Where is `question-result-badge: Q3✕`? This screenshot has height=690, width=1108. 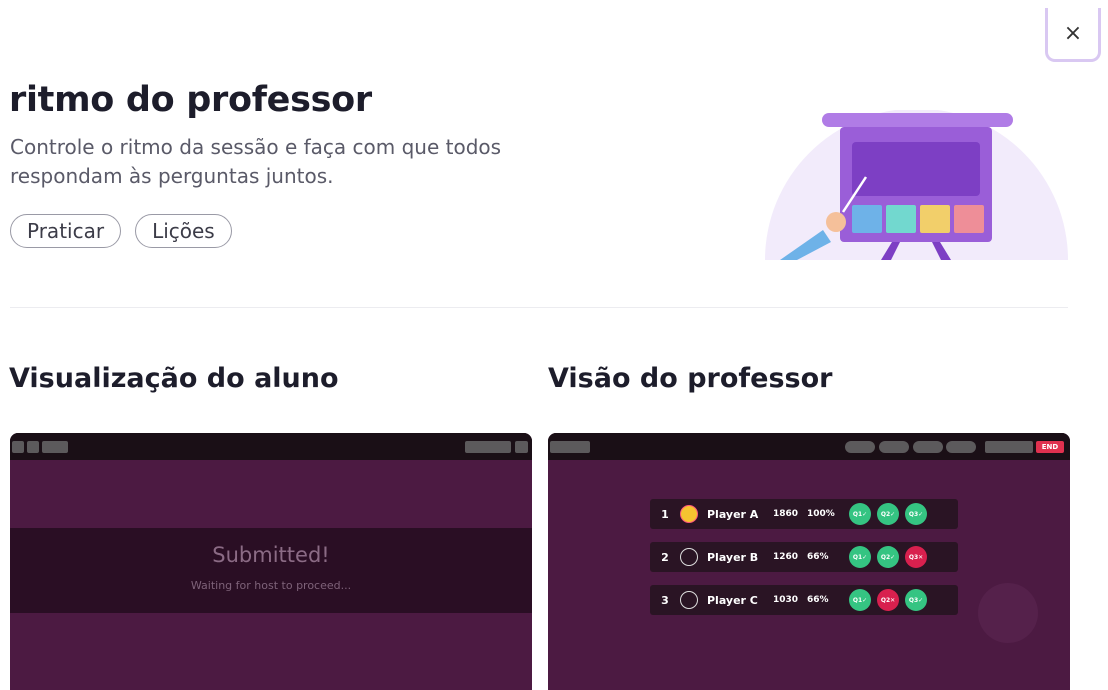
question-result-badge: Q3✕ is located at coordinates (916, 557).